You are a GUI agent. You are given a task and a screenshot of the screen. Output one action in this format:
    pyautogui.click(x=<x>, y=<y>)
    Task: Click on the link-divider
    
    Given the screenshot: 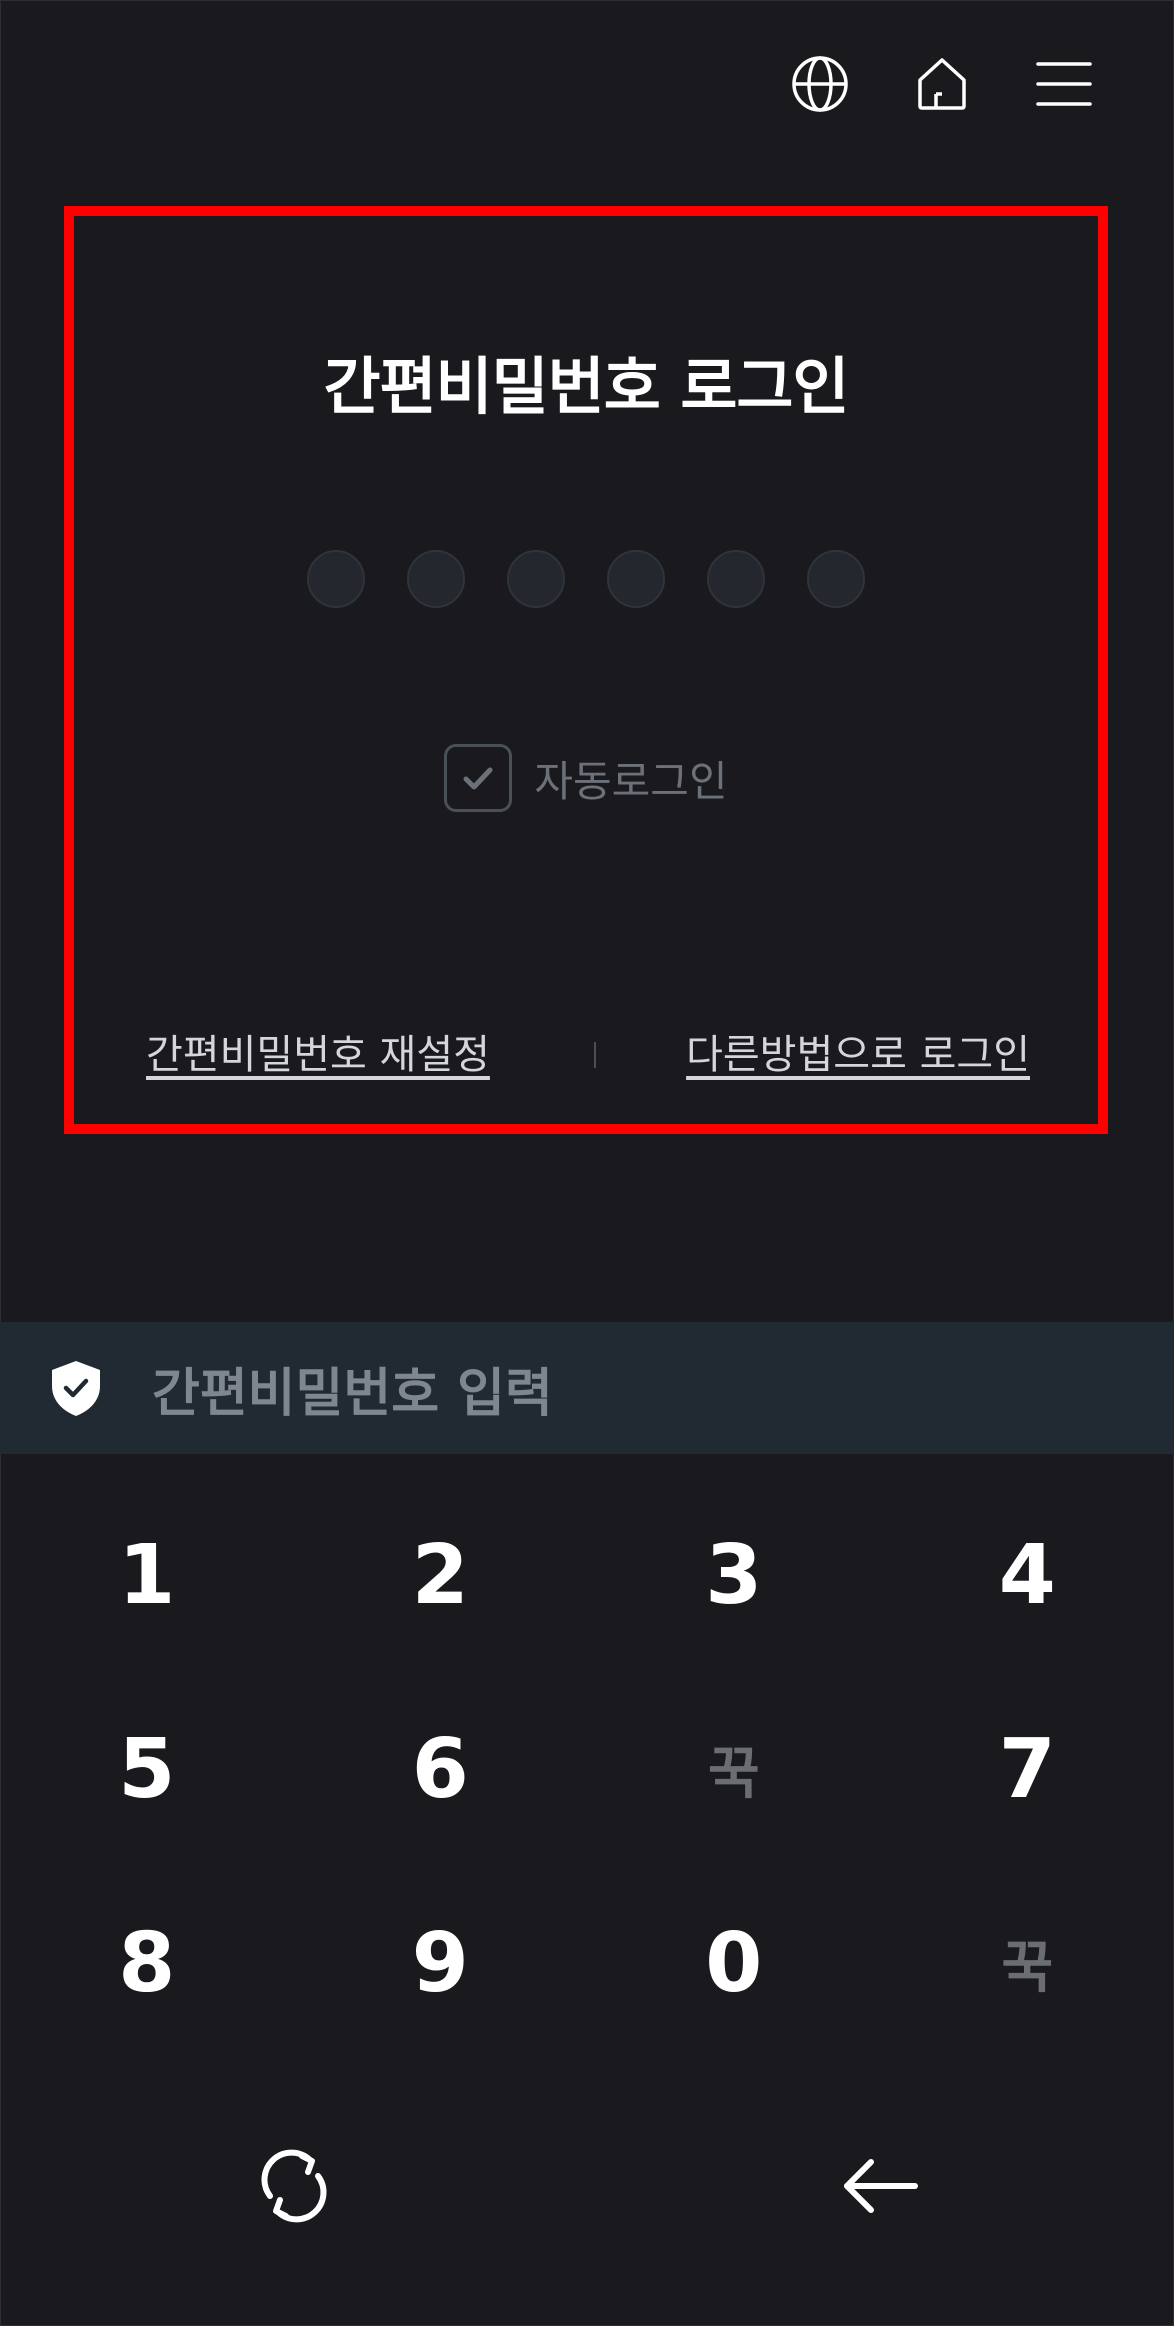 What is the action you would take?
    pyautogui.click(x=595, y=1055)
    